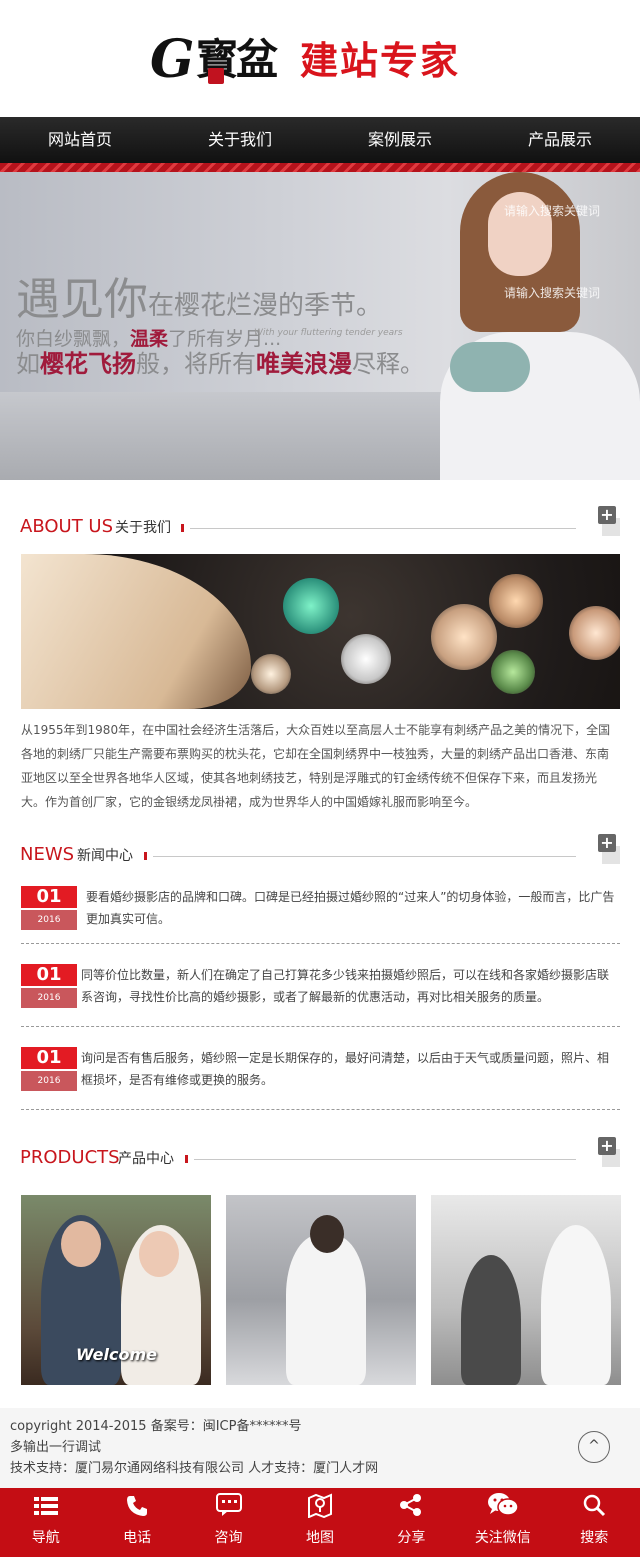 Image resolution: width=640 pixels, height=1557 pixels. What do you see at coordinates (552, 210) in the screenshot?
I see `banner-search-hint-1: 请输入搜索关键词` at bounding box center [552, 210].